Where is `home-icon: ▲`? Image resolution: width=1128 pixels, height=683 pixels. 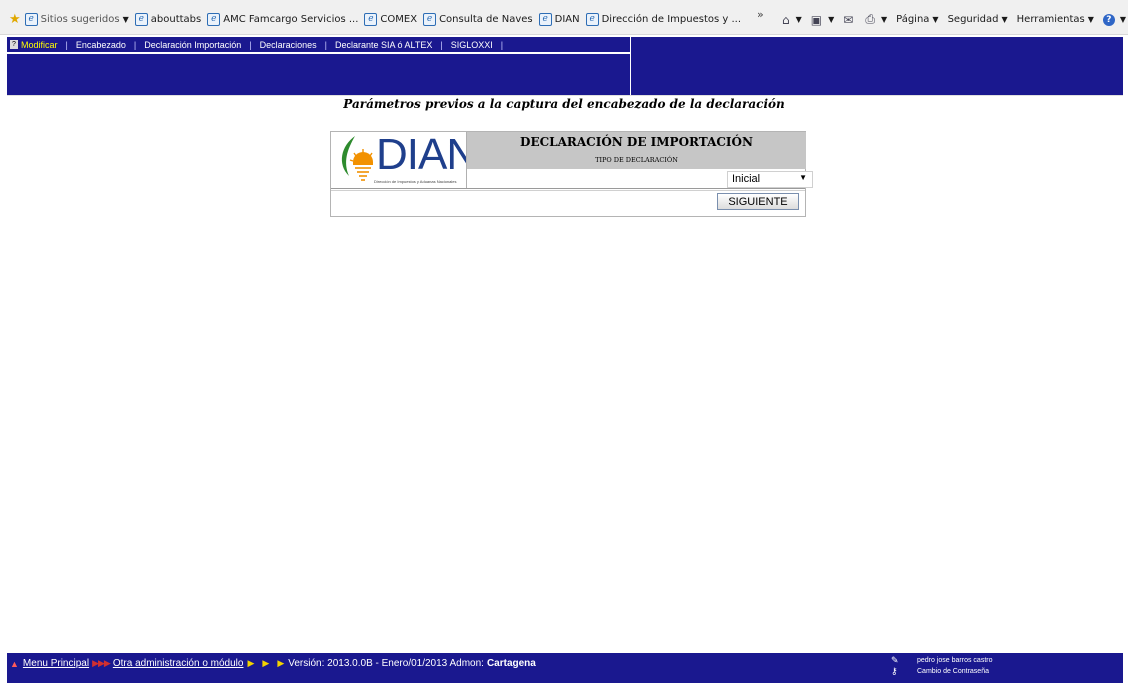
home-icon: ▲ is located at coordinates (14, 663).